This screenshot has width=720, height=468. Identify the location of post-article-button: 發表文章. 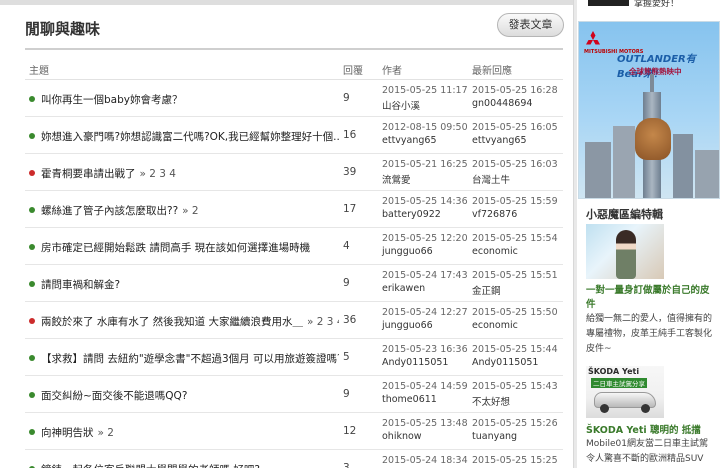
(530, 25).